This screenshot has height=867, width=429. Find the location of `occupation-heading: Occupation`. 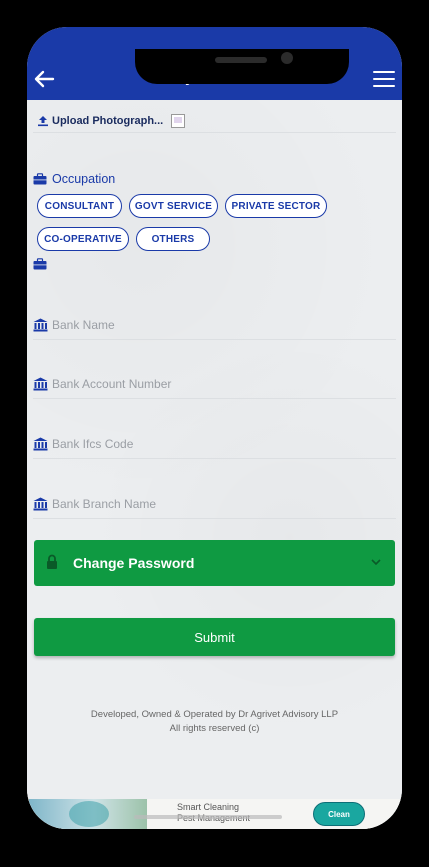

occupation-heading: Occupation is located at coordinates (74, 179).